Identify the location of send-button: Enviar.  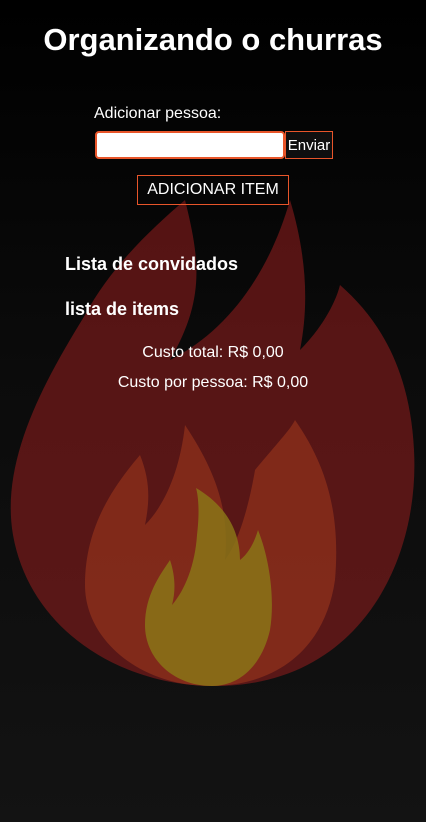
(309, 145).